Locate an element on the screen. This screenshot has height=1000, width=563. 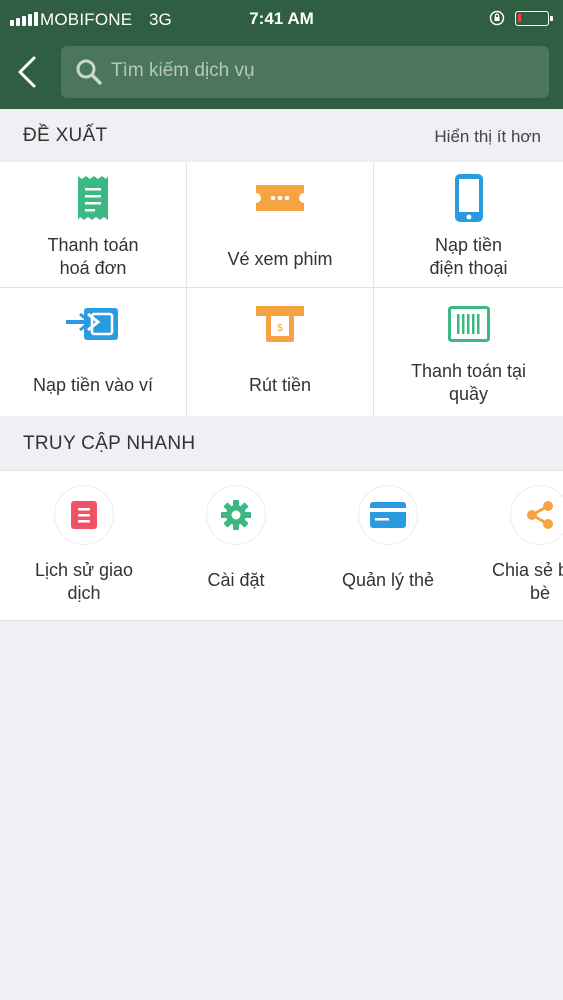
quick-label: bè is located at coordinates (540, 593).